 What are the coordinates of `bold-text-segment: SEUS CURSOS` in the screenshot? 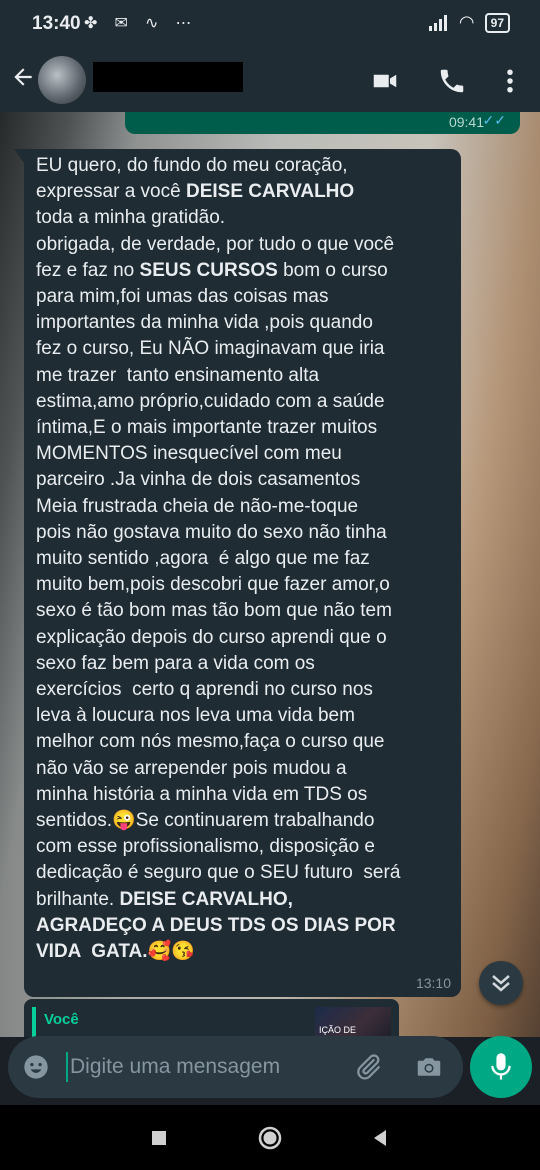 It's located at (208, 270).